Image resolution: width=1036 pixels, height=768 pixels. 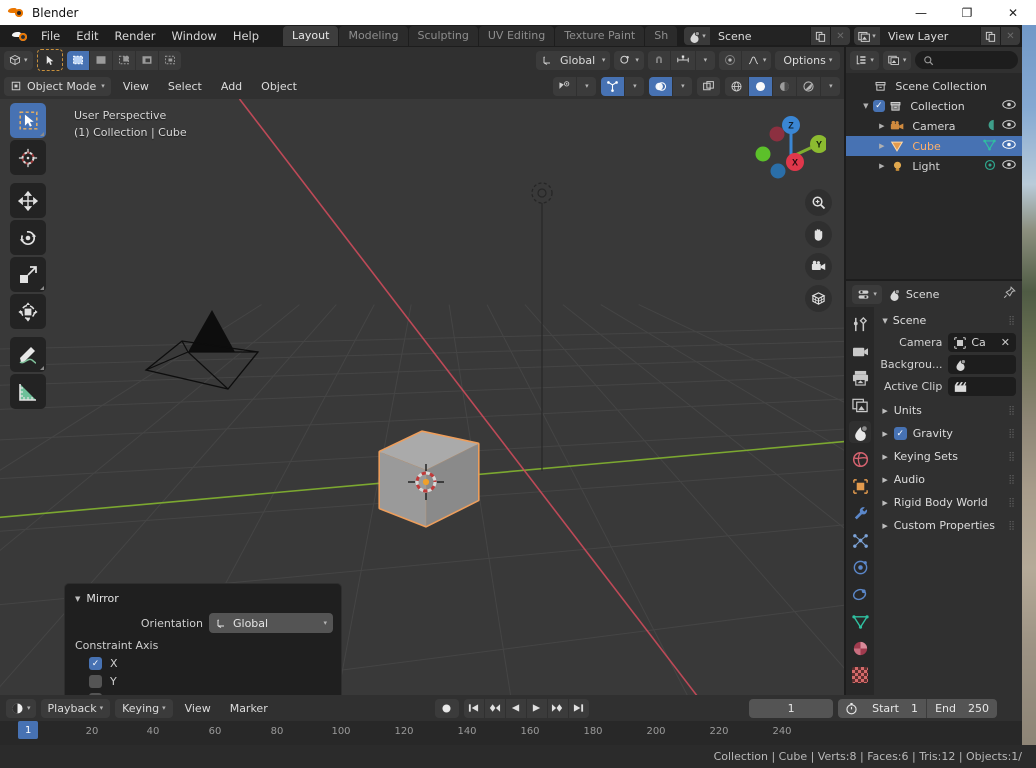 What do you see at coordinates (697, 36) in the screenshot?
I see `scene-icon: ▾` at bounding box center [697, 36].